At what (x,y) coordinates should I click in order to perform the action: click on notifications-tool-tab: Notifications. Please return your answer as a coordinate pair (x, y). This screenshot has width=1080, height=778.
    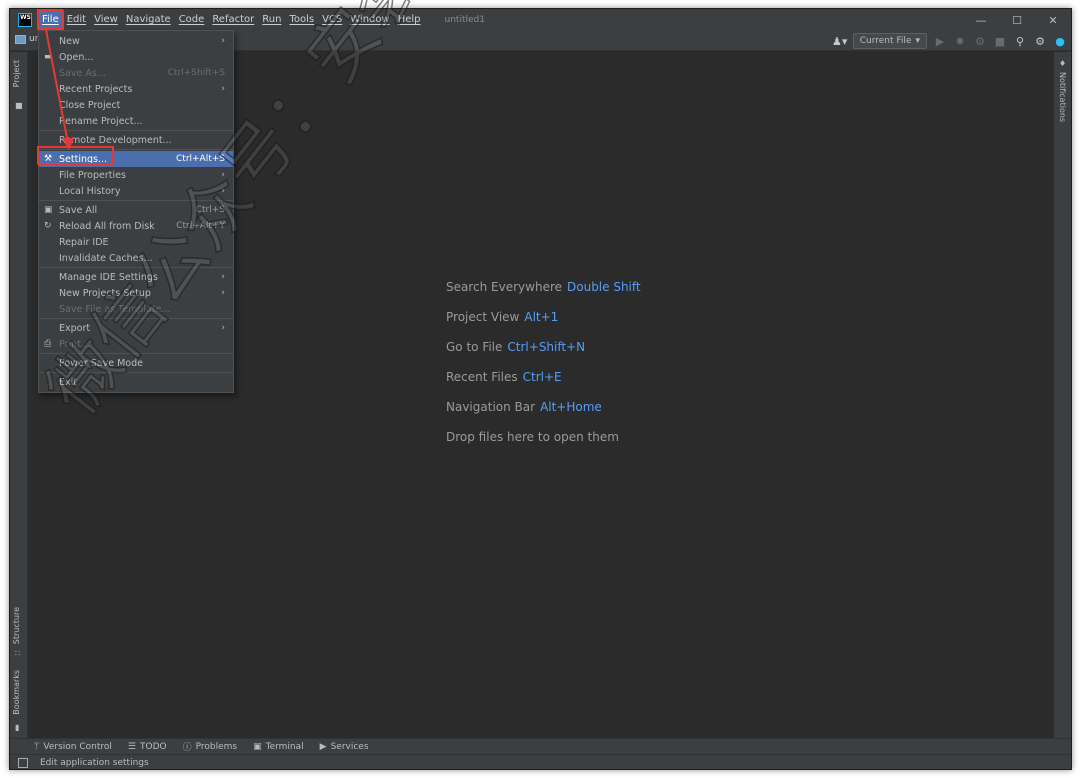
    Looking at the image, I should click on (1062, 97).